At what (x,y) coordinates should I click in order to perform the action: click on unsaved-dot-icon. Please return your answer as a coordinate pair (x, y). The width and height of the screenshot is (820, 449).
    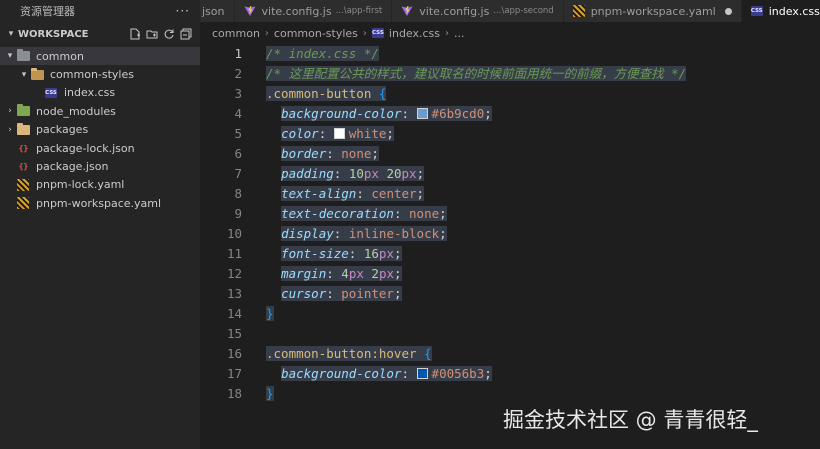
    Looking at the image, I should click on (728, 11).